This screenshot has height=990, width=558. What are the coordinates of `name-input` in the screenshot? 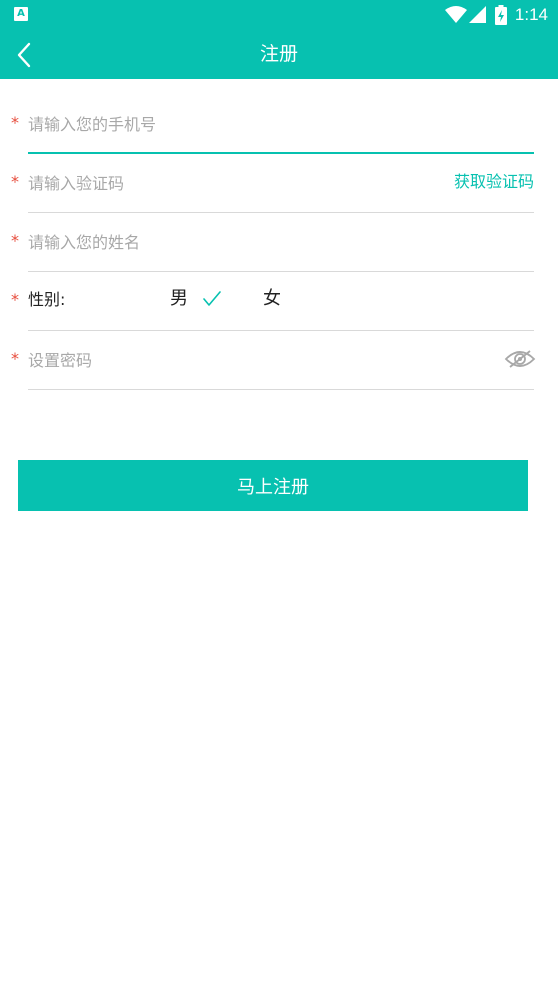 It's located at (228, 242).